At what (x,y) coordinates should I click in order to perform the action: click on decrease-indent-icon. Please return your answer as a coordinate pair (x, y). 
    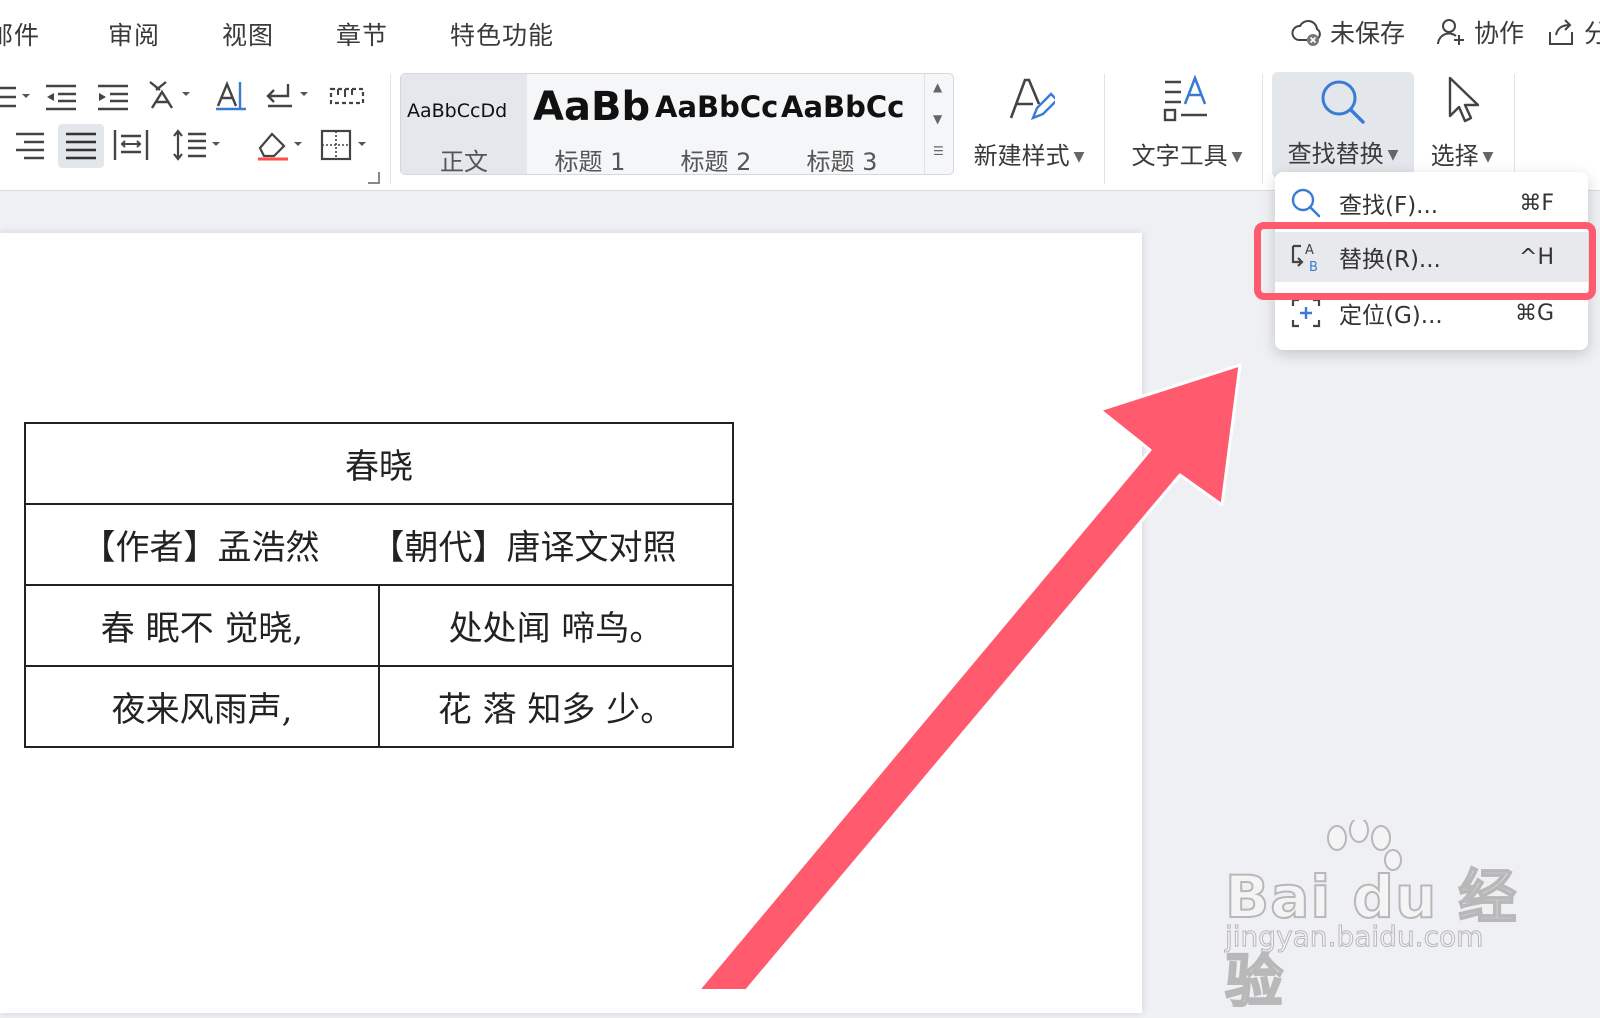
    Looking at the image, I should click on (61, 97).